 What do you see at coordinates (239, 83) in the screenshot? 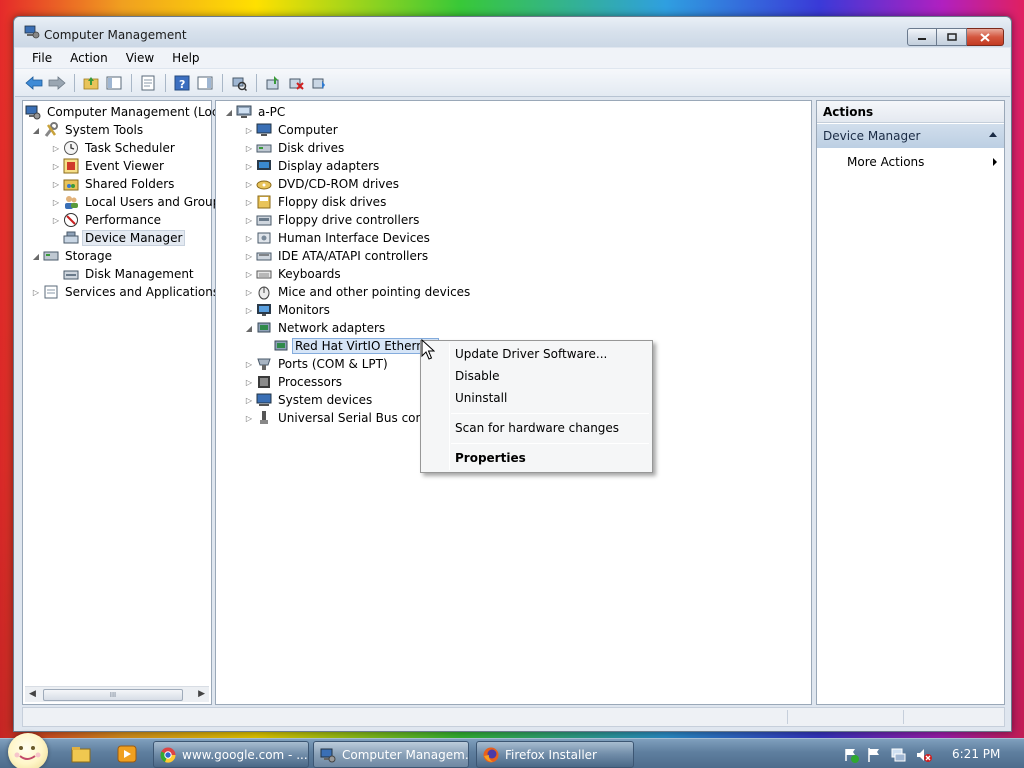
I see `scan-hardware-button` at bounding box center [239, 83].